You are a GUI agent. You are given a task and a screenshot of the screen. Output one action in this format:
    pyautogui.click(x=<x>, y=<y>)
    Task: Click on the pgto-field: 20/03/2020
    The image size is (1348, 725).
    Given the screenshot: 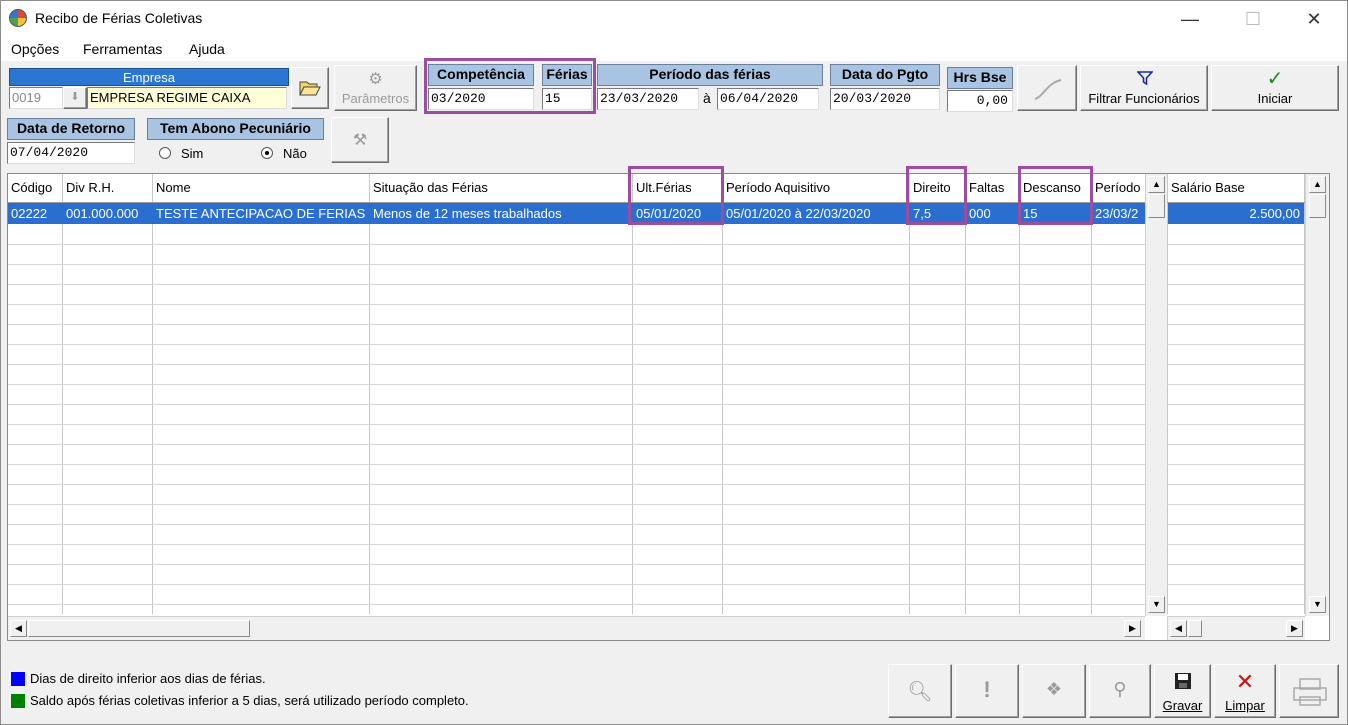 What is the action you would take?
    pyautogui.click(x=885, y=99)
    